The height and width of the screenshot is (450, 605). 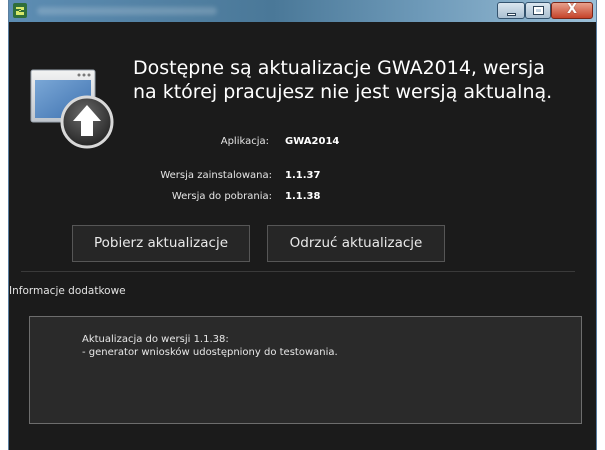 I want to click on installed-version-value: 1.1.37, so click(x=303, y=175).